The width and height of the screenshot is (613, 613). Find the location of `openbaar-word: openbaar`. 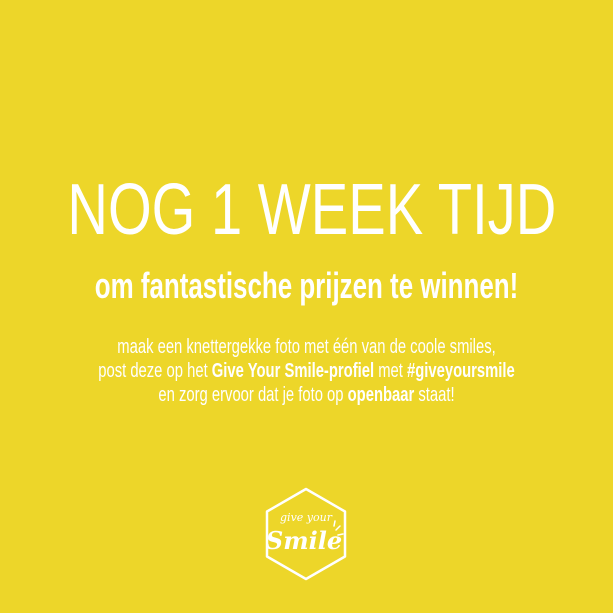

openbaar-word: openbaar is located at coordinates (381, 395).